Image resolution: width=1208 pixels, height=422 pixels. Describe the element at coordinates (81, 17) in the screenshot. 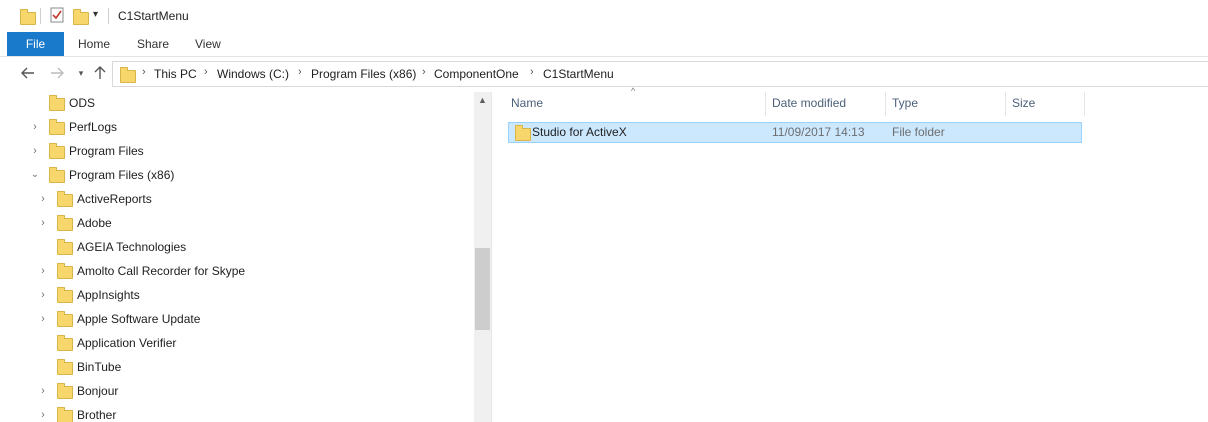

I see `new-folder-icon` at that location.